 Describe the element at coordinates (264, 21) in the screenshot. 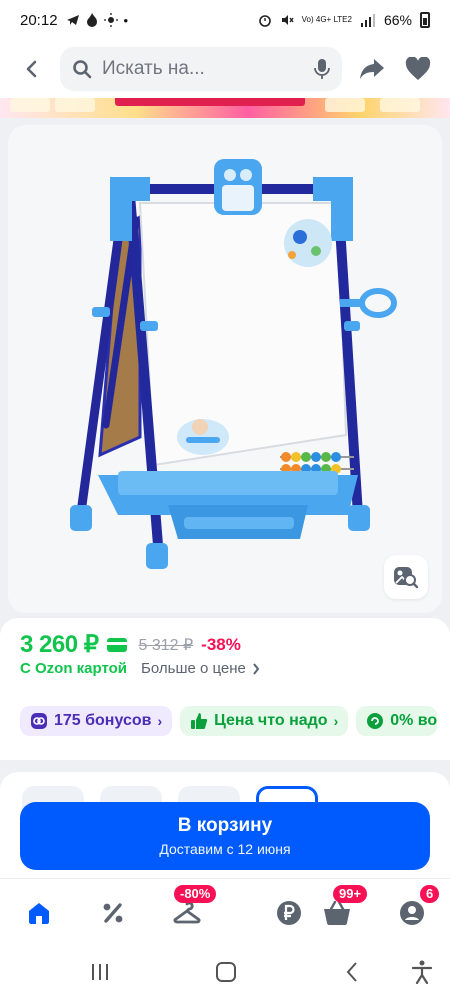

I see `alarm-icon` at that location.